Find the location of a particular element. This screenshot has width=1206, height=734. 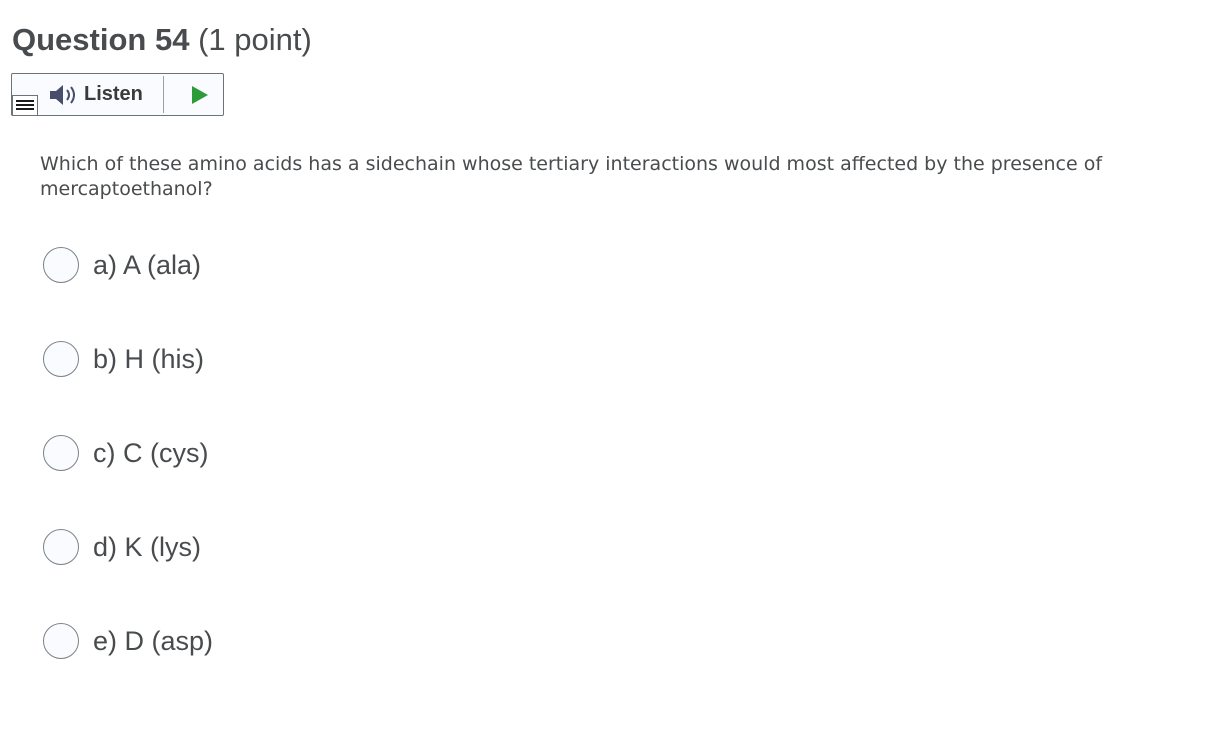

option-label: a) A (ala) is located at coordinates (147, 264).